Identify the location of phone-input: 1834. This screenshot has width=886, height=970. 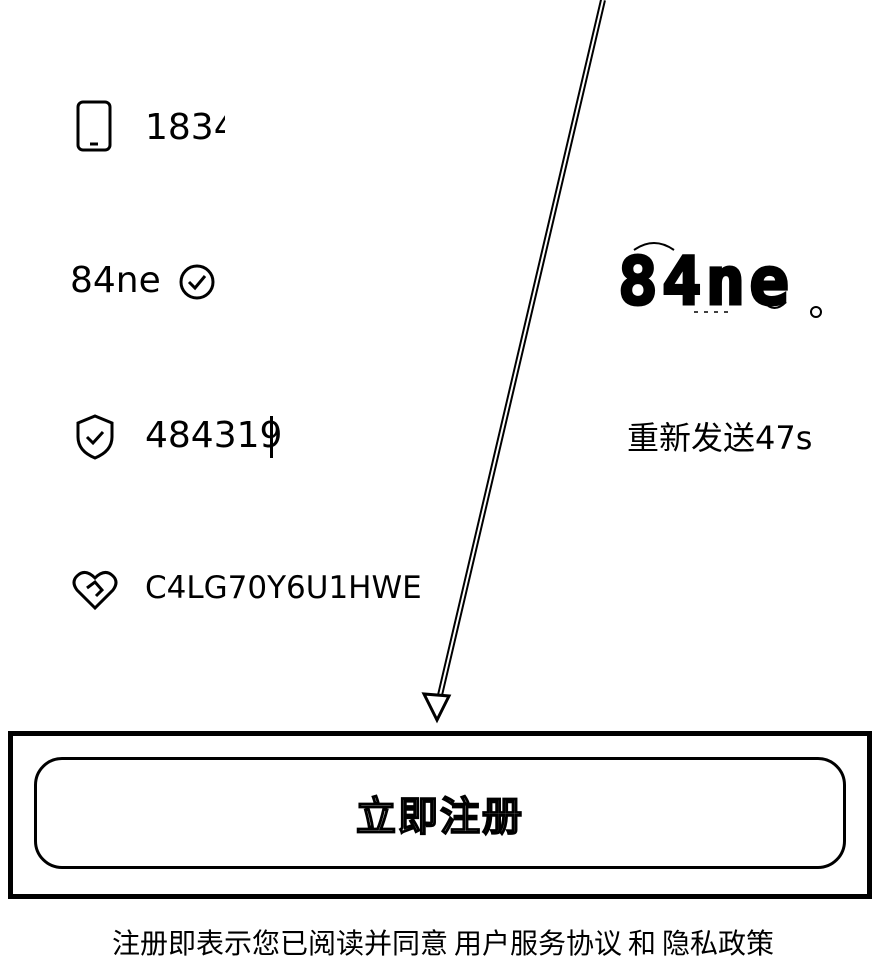
(191, 128).